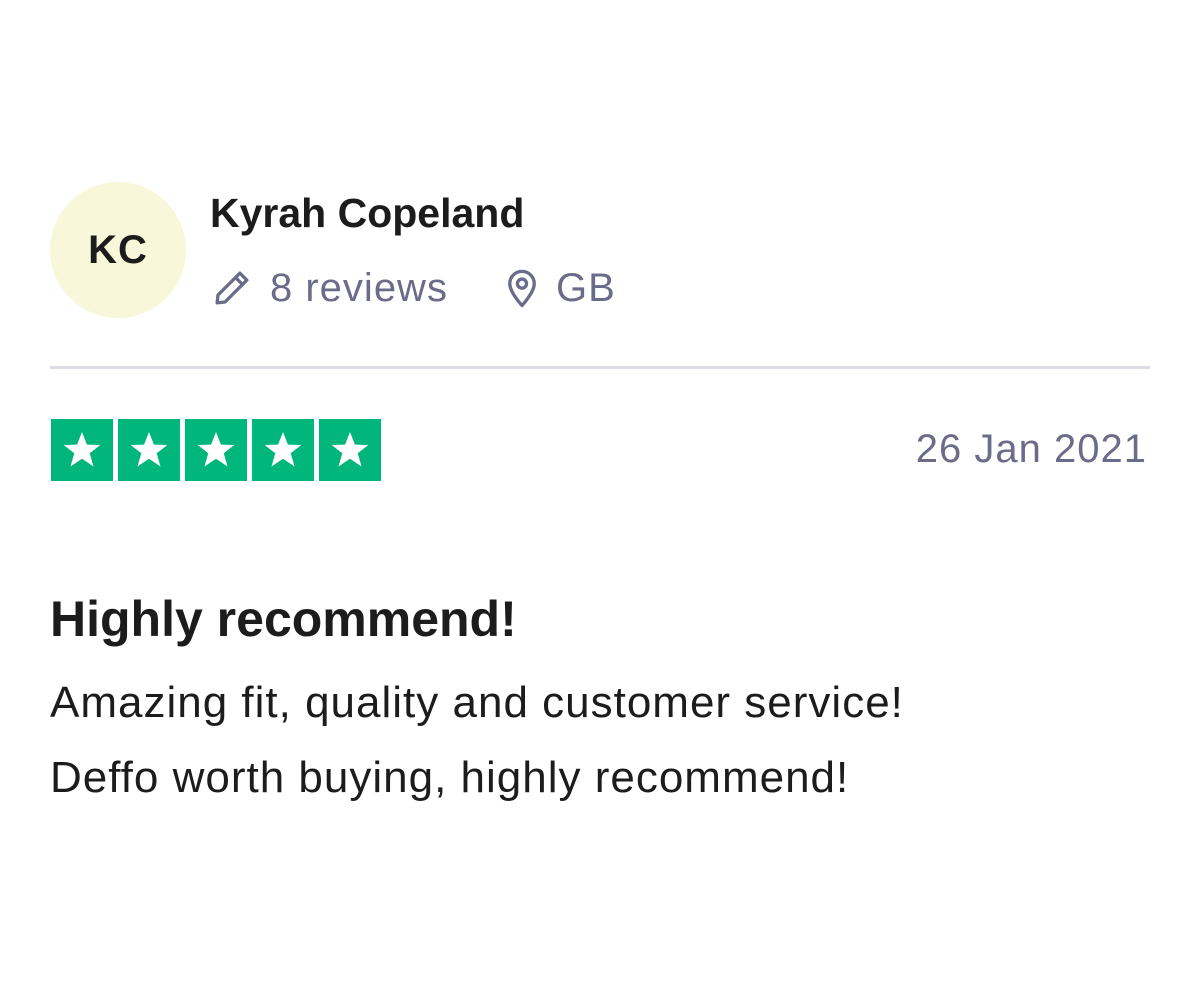 The image size is (1200, 1000). Describe the element at coordinates (232, 288) in the screenshot. I see `pencil-icon` at that location.